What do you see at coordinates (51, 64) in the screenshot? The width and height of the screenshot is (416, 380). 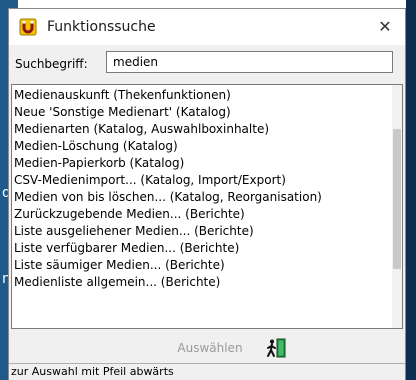 I see `search-label: Suchbegriff:` at bounding box center [51, 64].